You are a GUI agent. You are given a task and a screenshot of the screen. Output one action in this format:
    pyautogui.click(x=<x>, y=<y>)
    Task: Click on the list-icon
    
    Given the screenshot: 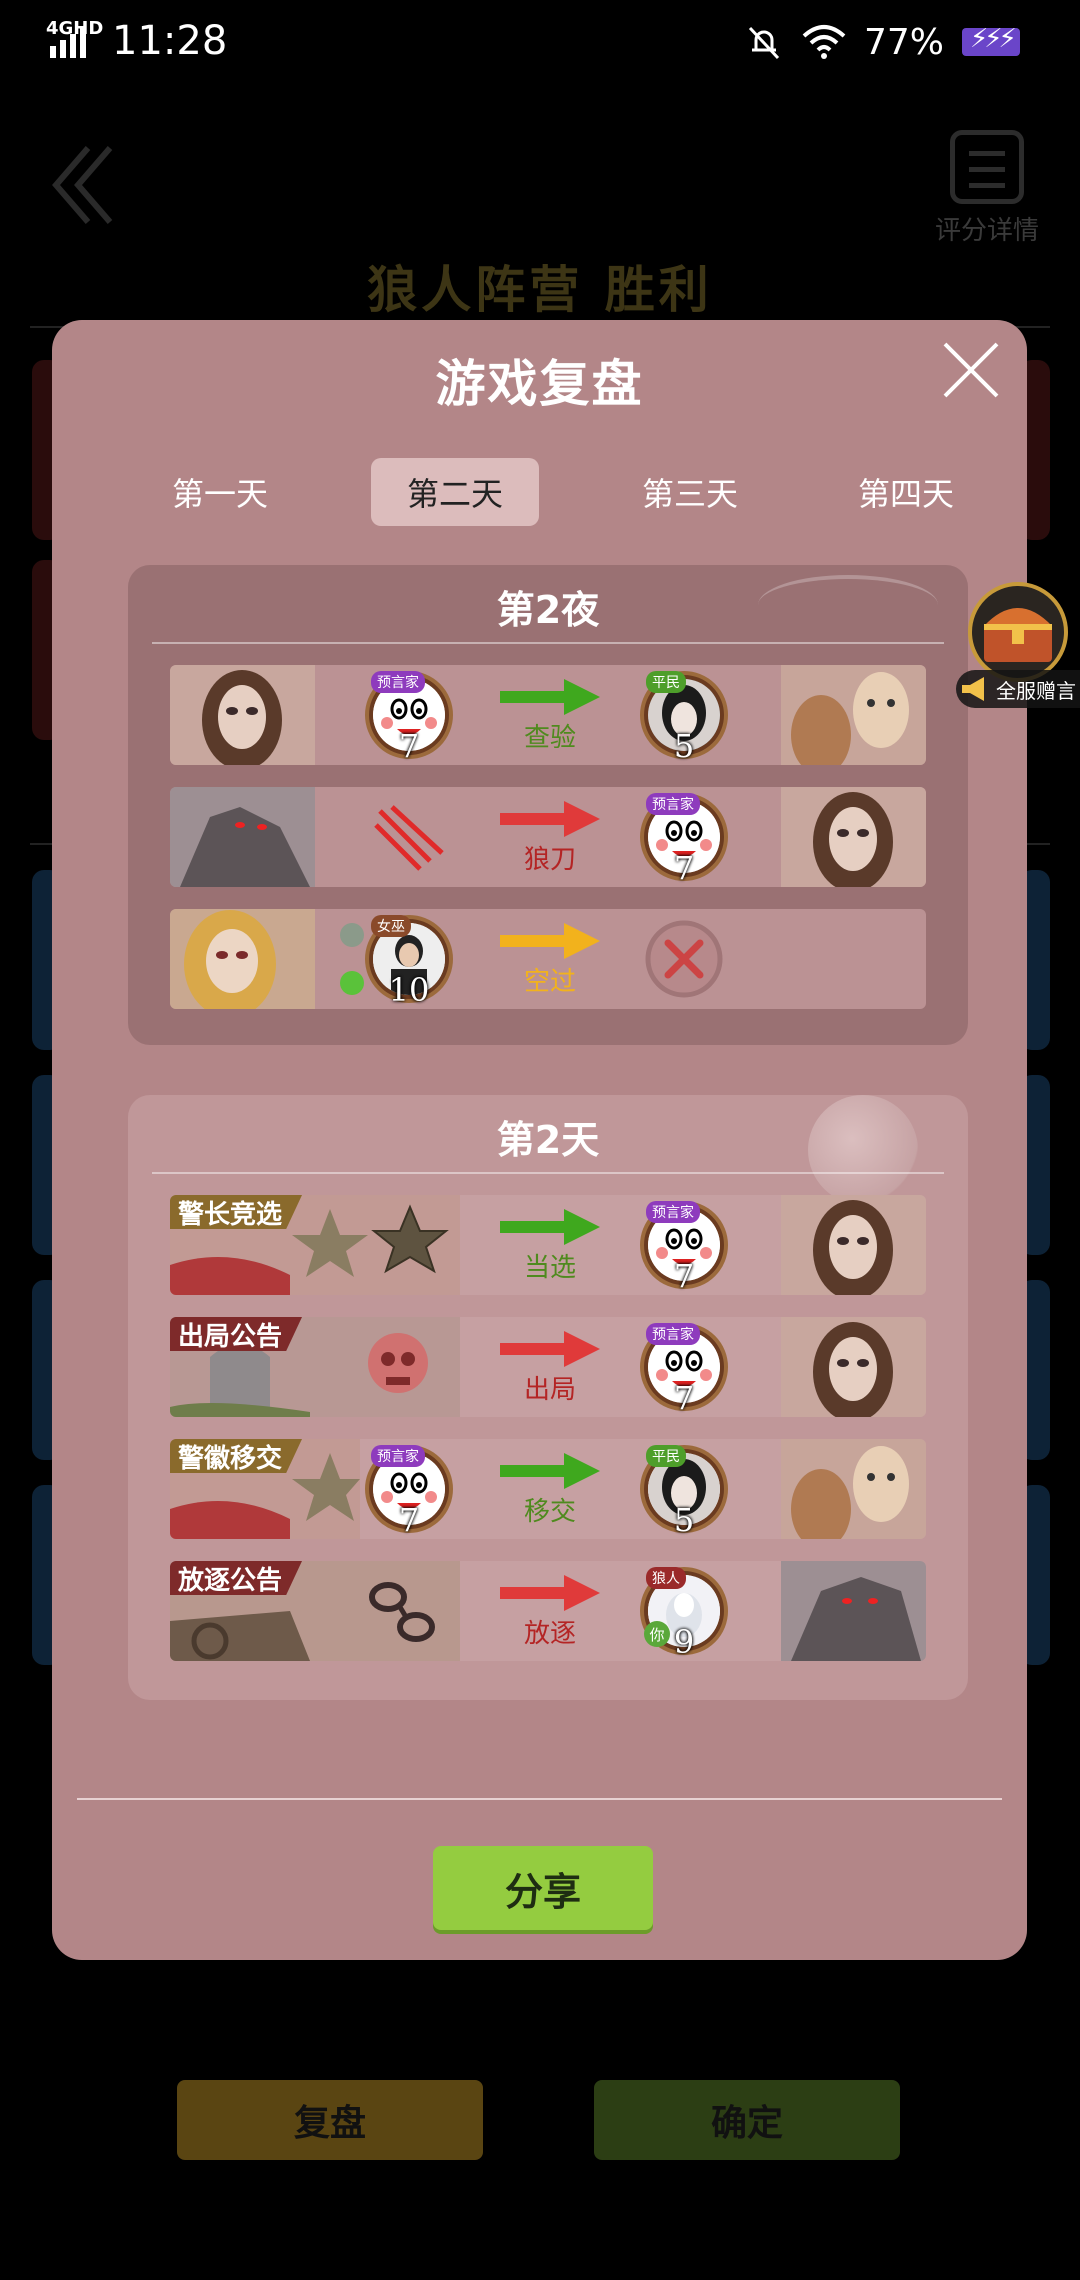 What is the action you would take?
    pyautogui.click(x=987, y=167)
    